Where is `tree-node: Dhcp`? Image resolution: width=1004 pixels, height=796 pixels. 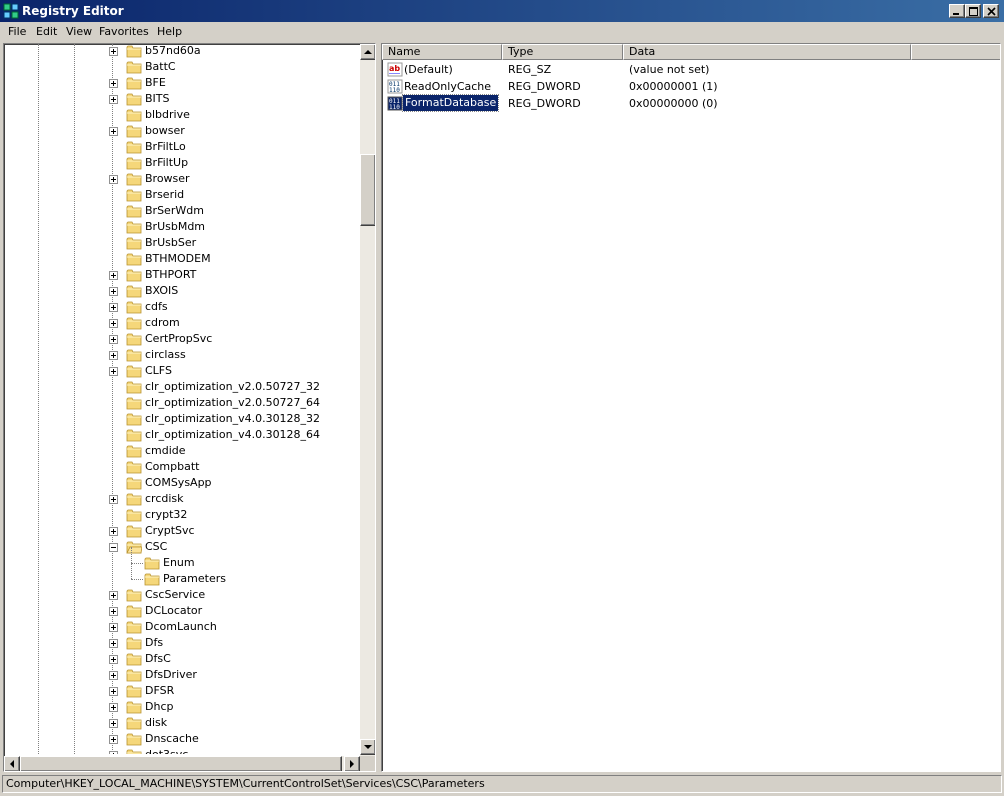 tree-node: Dhcp is located at coordinates (181, 707).